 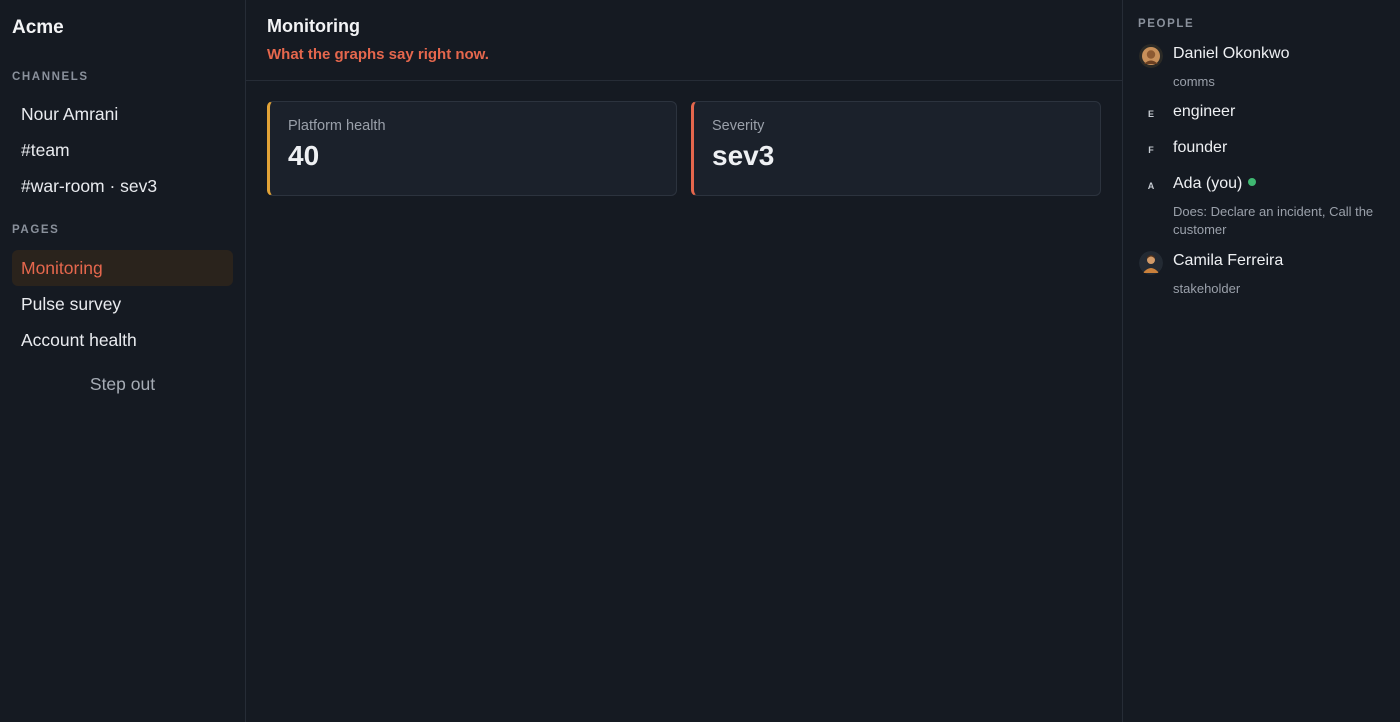 I want to click on sidebar-item-monitoring: Monitoring, so click(x=122, y=268).